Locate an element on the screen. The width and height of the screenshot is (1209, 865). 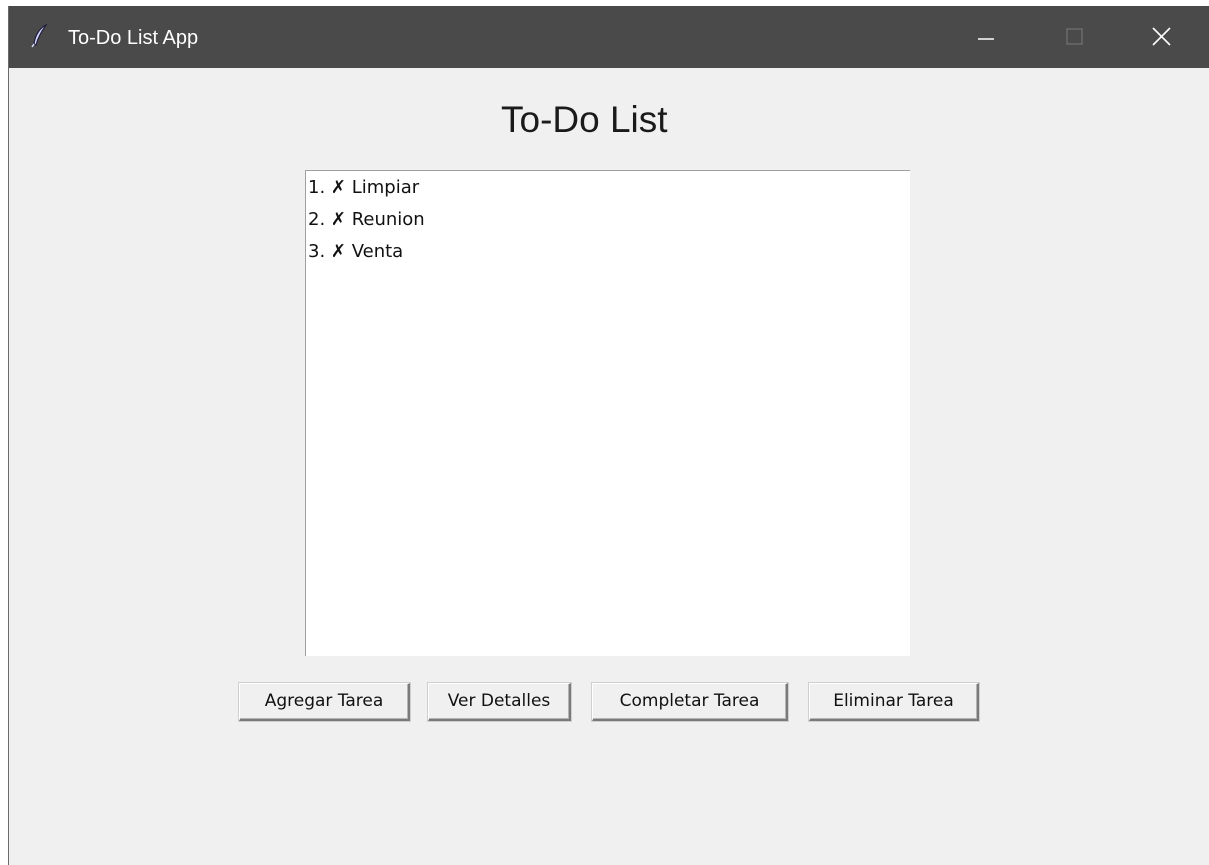
list-item: 3. ✗ Venta is located at coordinates (355, 253).